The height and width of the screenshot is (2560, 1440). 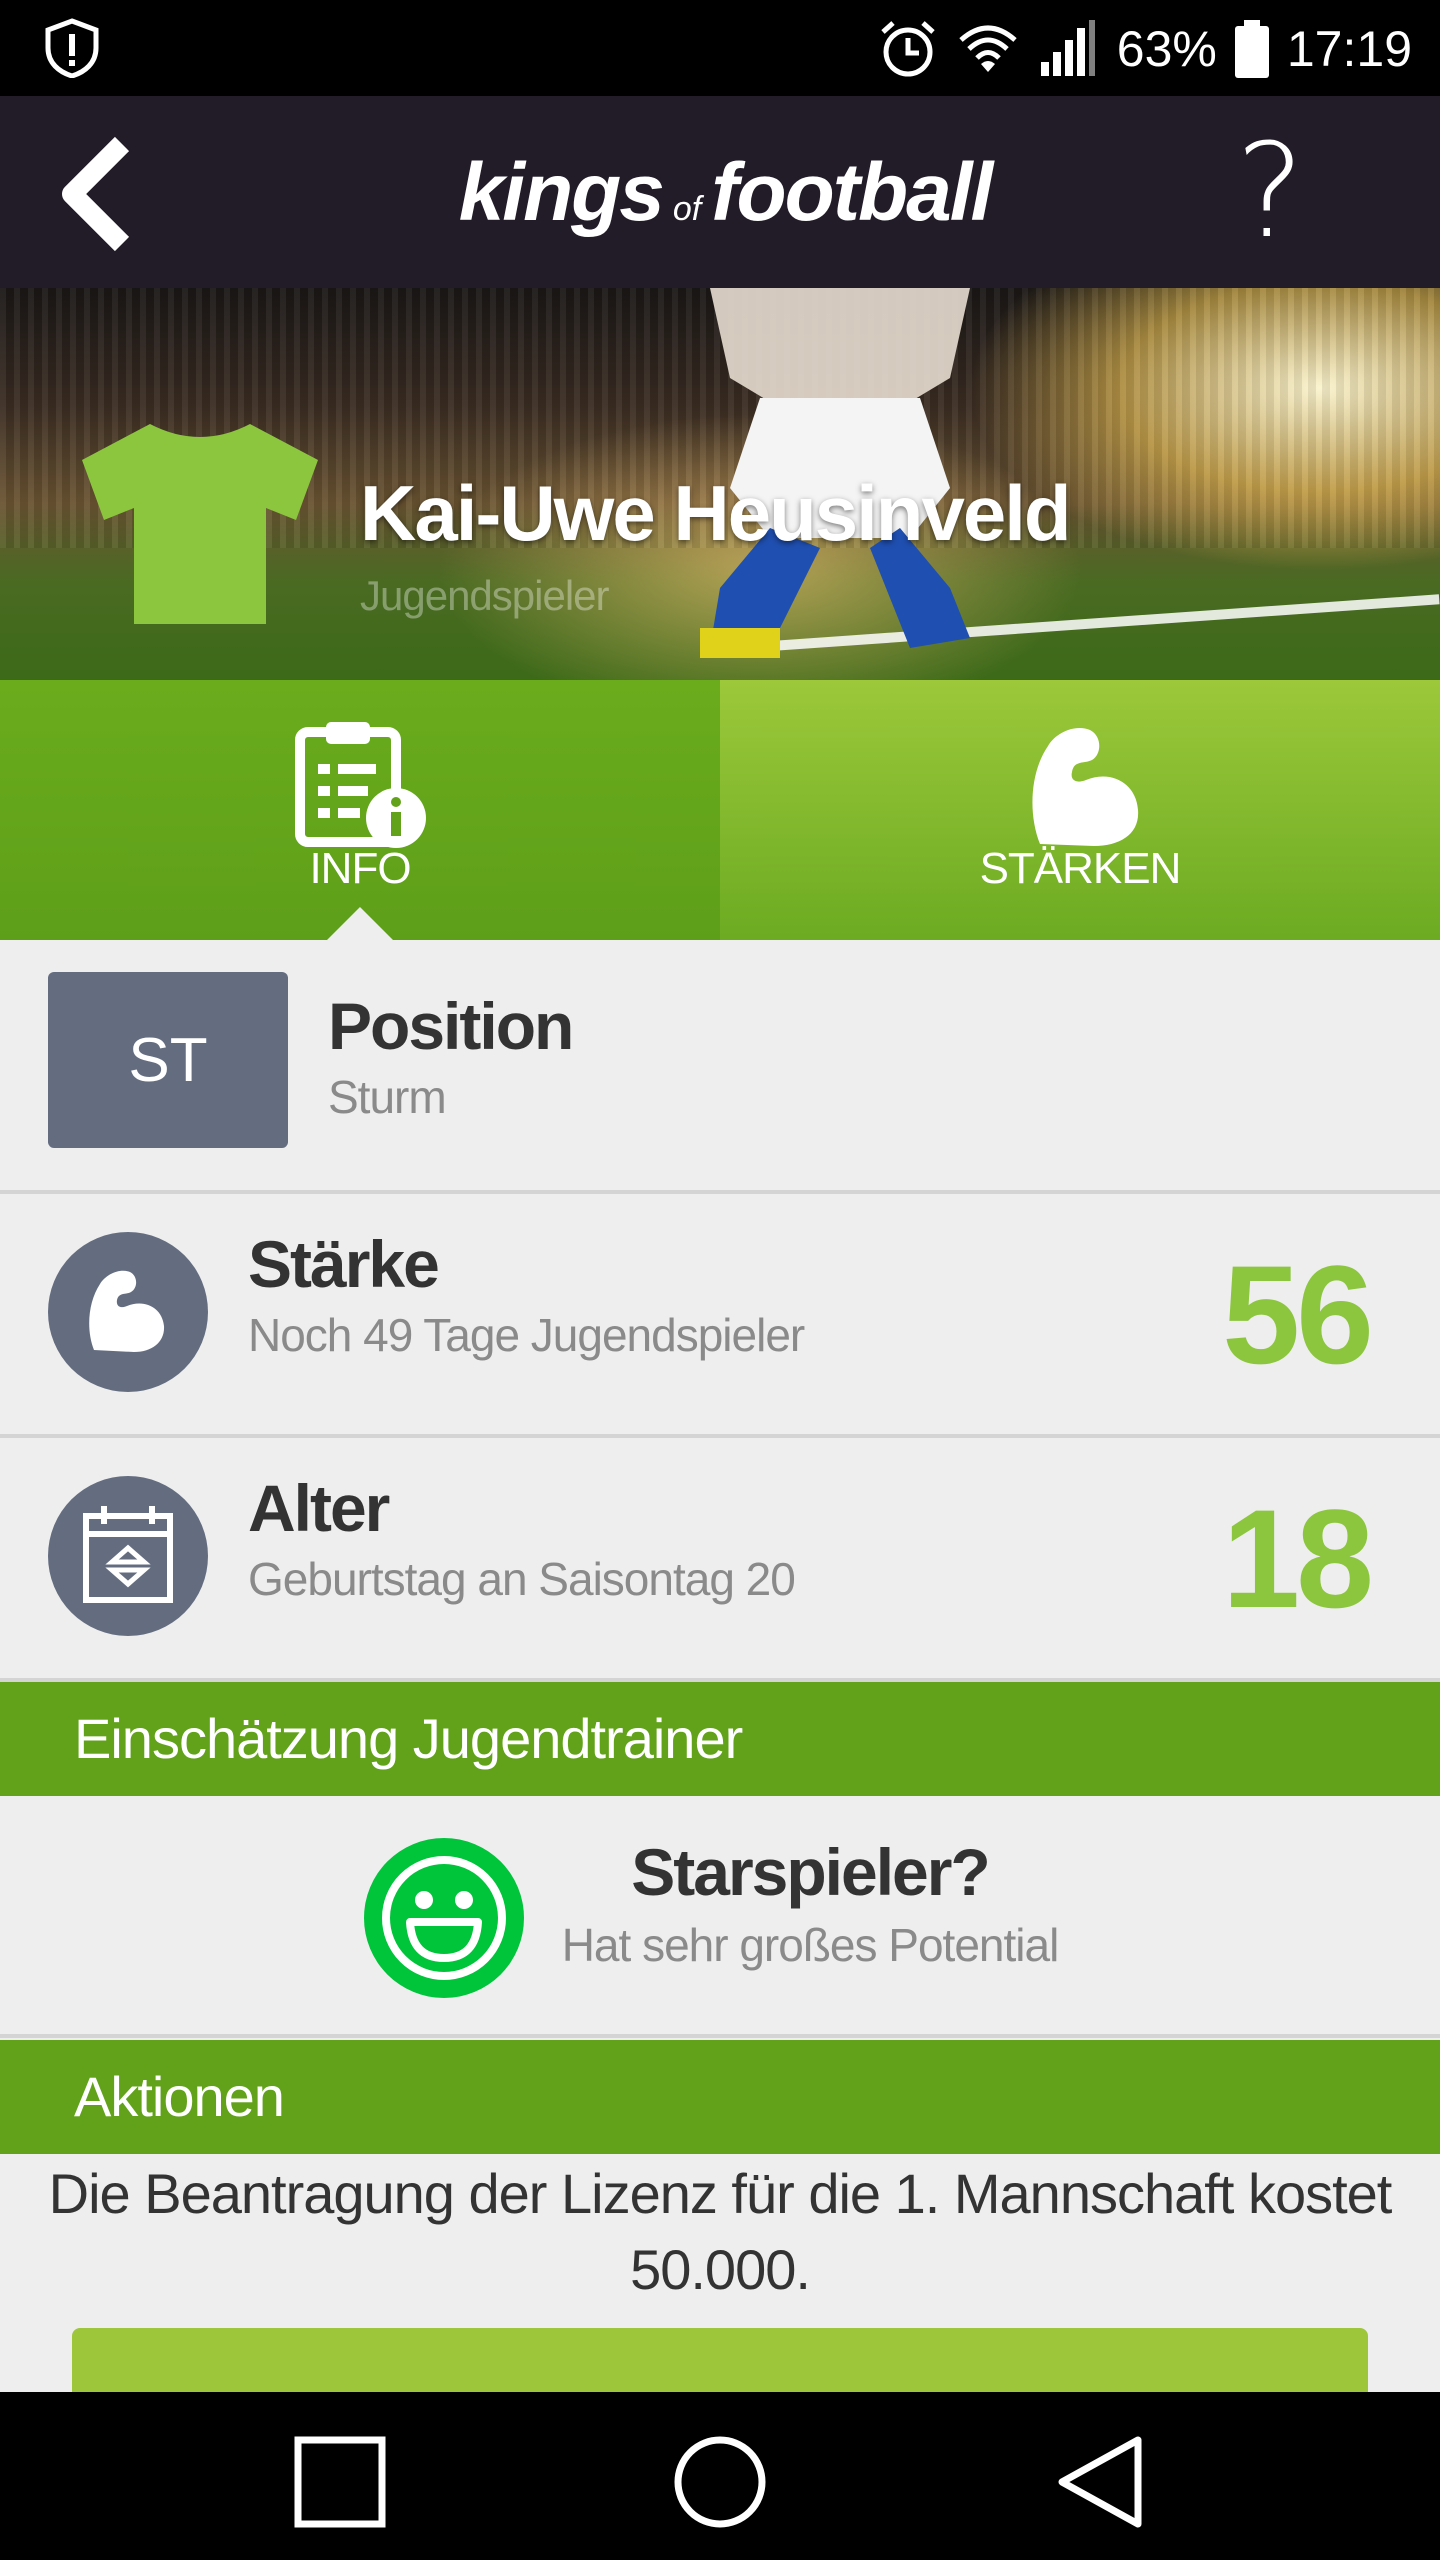 I want to click on alarm-icon, so click(x=908, y=49).